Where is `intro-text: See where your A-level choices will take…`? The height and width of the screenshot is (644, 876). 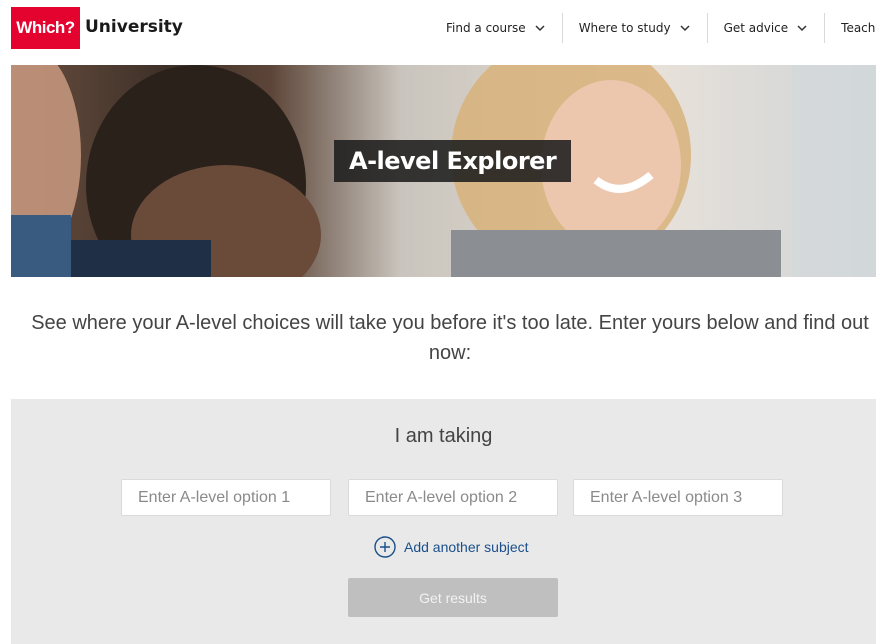 intro-text: See where your A-level choices will take… is located at coordinates (450, 338).